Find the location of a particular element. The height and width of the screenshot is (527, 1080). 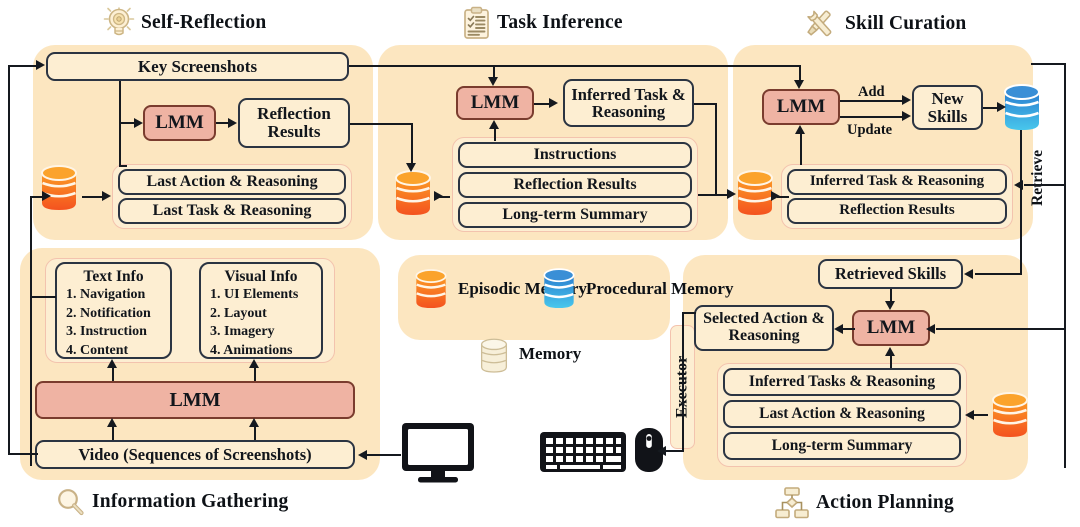

edge-reflection-out-sr is located at coordinates (381, 124).